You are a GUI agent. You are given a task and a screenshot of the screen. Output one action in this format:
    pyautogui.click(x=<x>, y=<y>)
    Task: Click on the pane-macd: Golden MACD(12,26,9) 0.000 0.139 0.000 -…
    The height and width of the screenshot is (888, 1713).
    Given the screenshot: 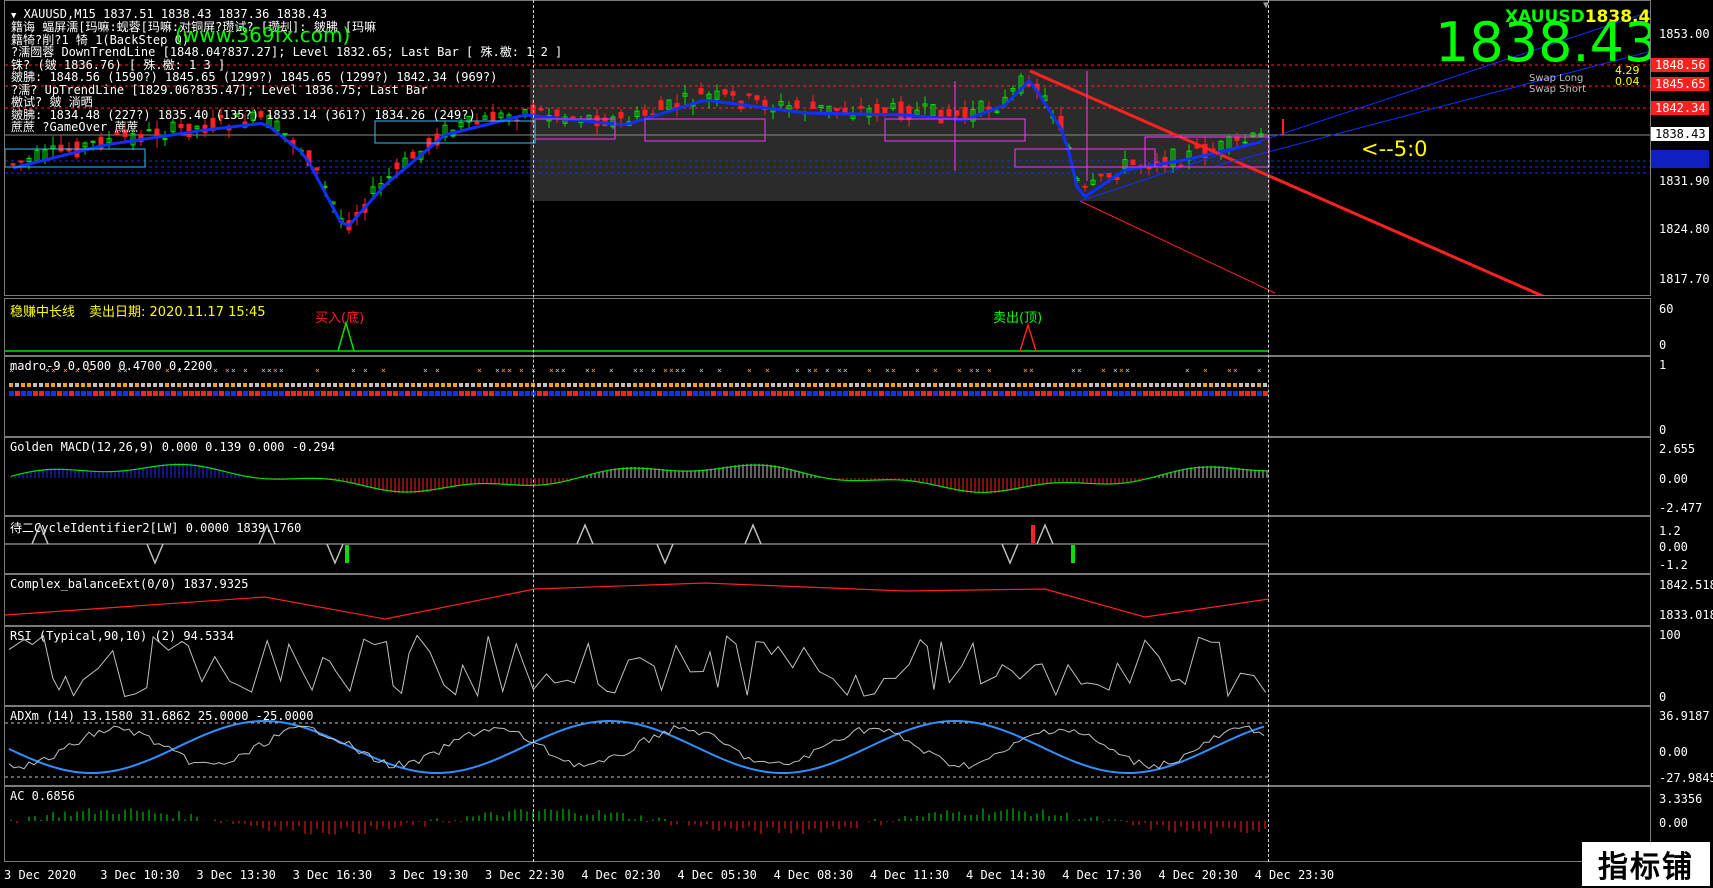 What is the action you would take?
    pyautogui.click(x=827, y=476)
    